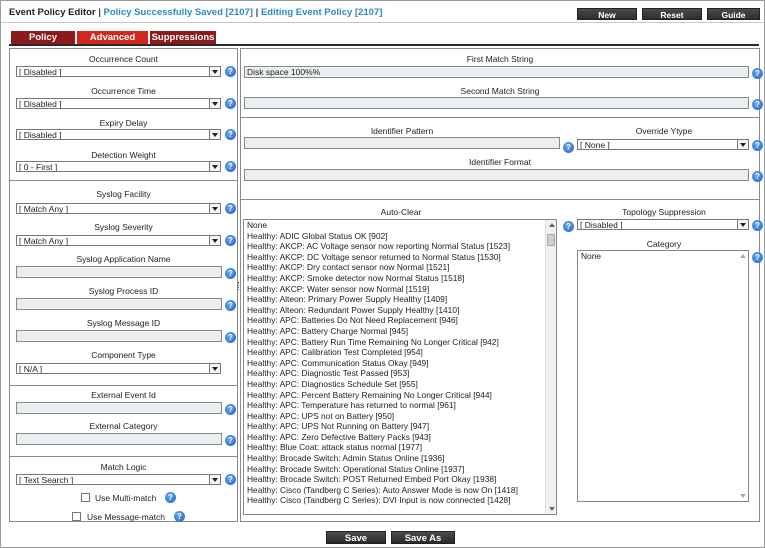 The height and width of the screenshot is (548, 765). I want to click on override-ytype-select: [ None ], so click(663, 144).